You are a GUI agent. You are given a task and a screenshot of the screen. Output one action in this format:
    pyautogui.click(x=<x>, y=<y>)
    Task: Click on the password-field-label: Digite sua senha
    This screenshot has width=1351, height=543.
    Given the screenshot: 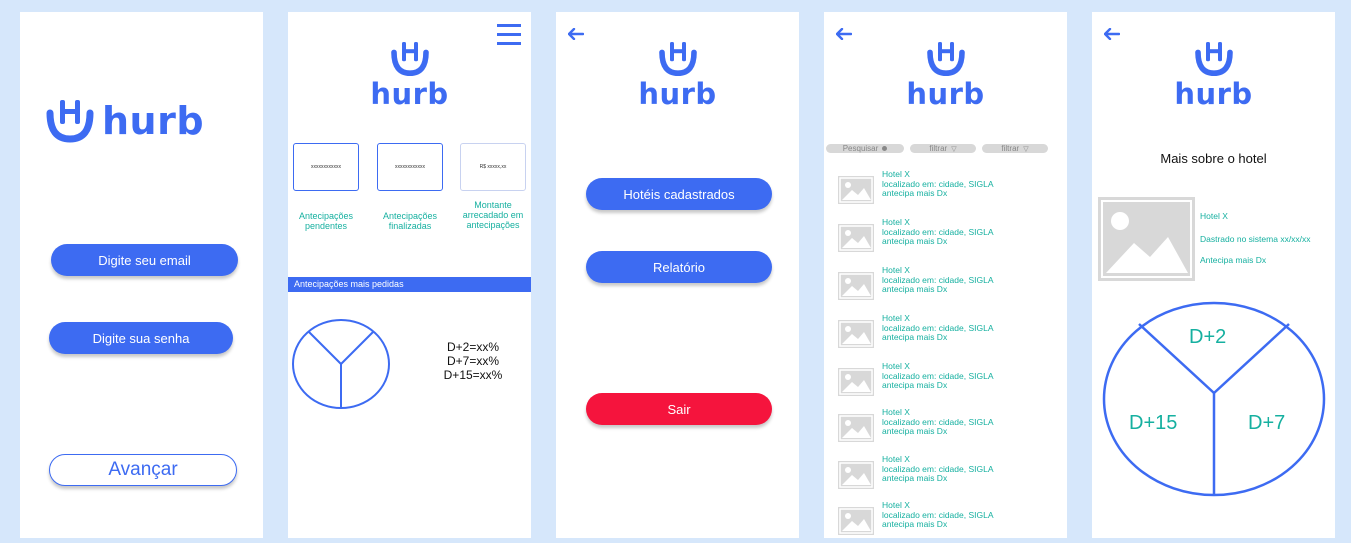 What is the action you would take?
    pyautogui.click(x=141, y=338)
    